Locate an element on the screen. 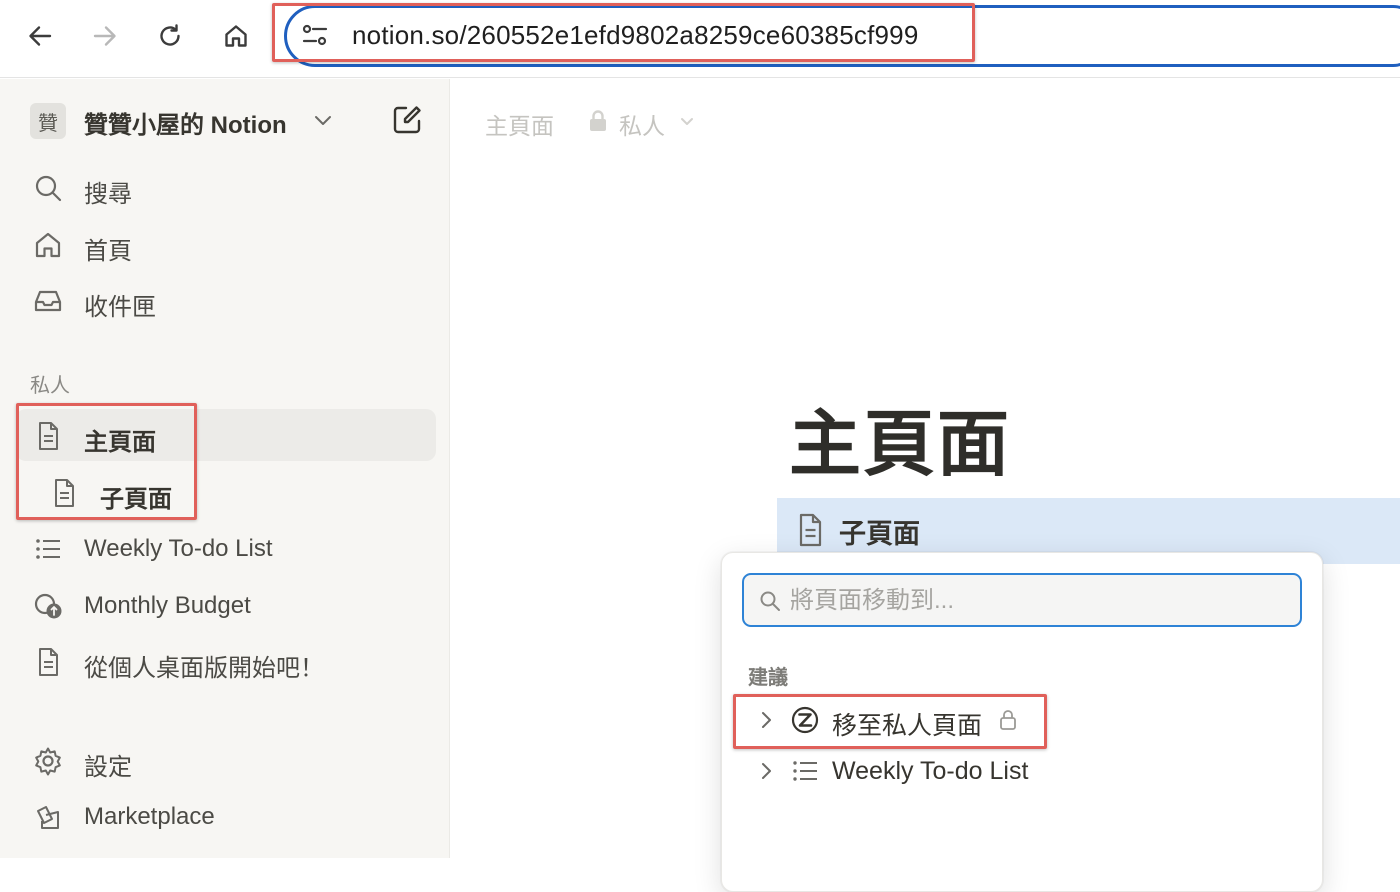 Image resolution: width=1400 pixels, height=892 pixels. sidebar-item-label: 主頁面 is located at coordinates (120, 442).